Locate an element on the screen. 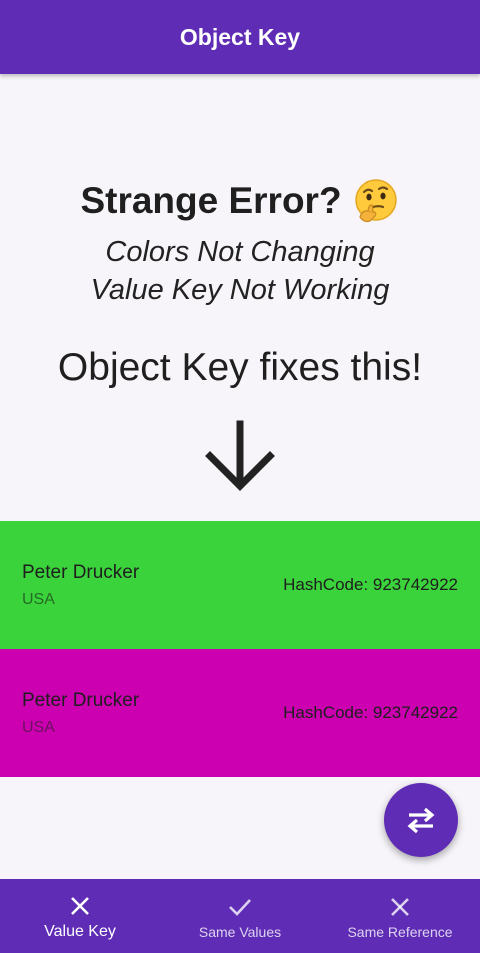 This screenshot has width=480, height=953. subline-value-key: Value Key Not Working is located at coordinates (240, 290).